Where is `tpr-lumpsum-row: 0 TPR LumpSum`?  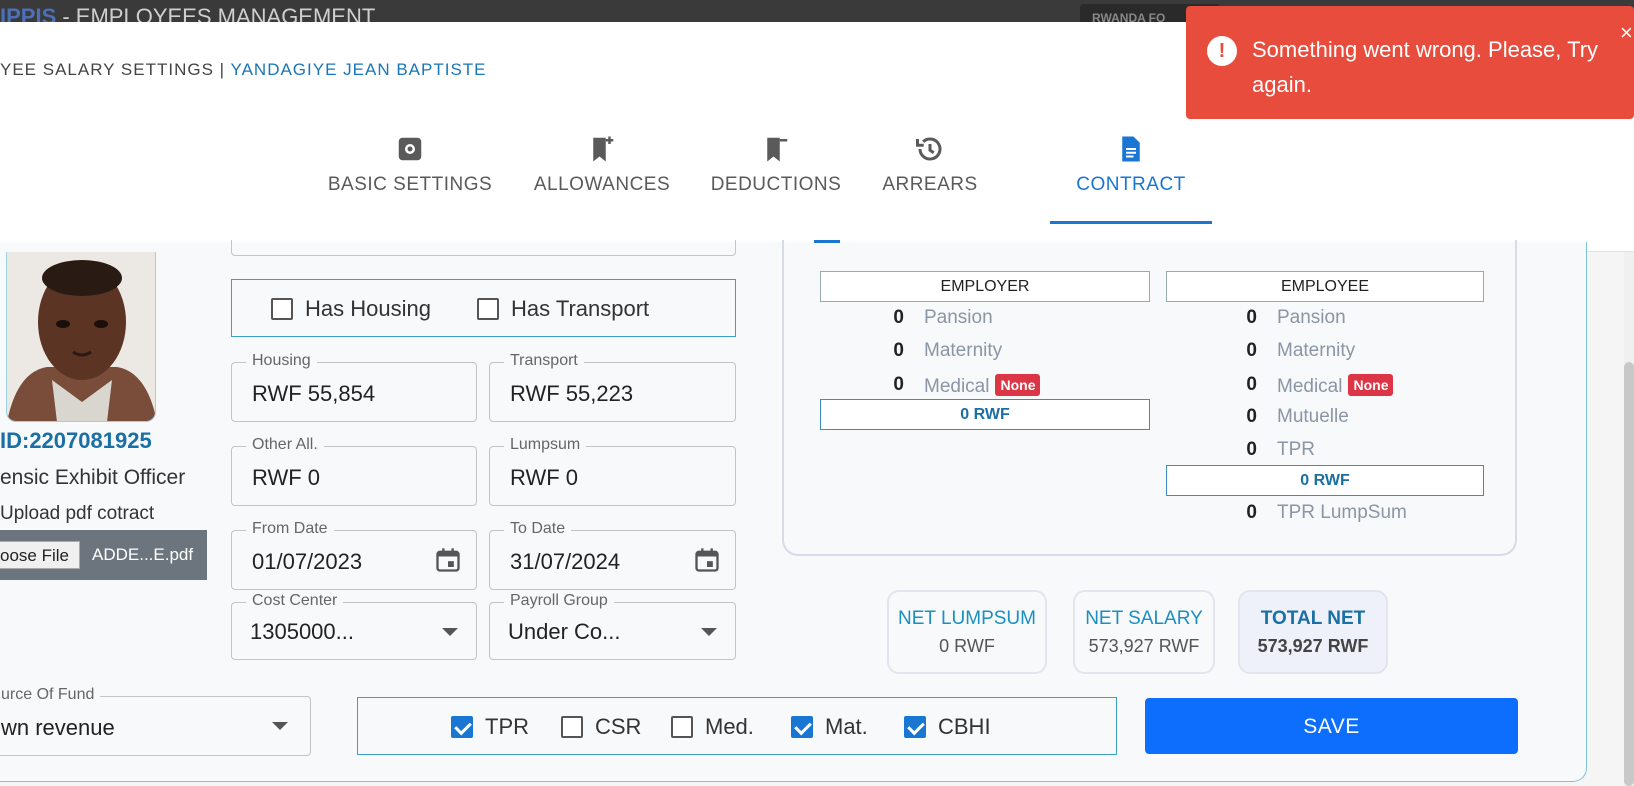
tpr-lumpsum-row: 0 TPR LumpSum is located at coordinates (1326, 512).